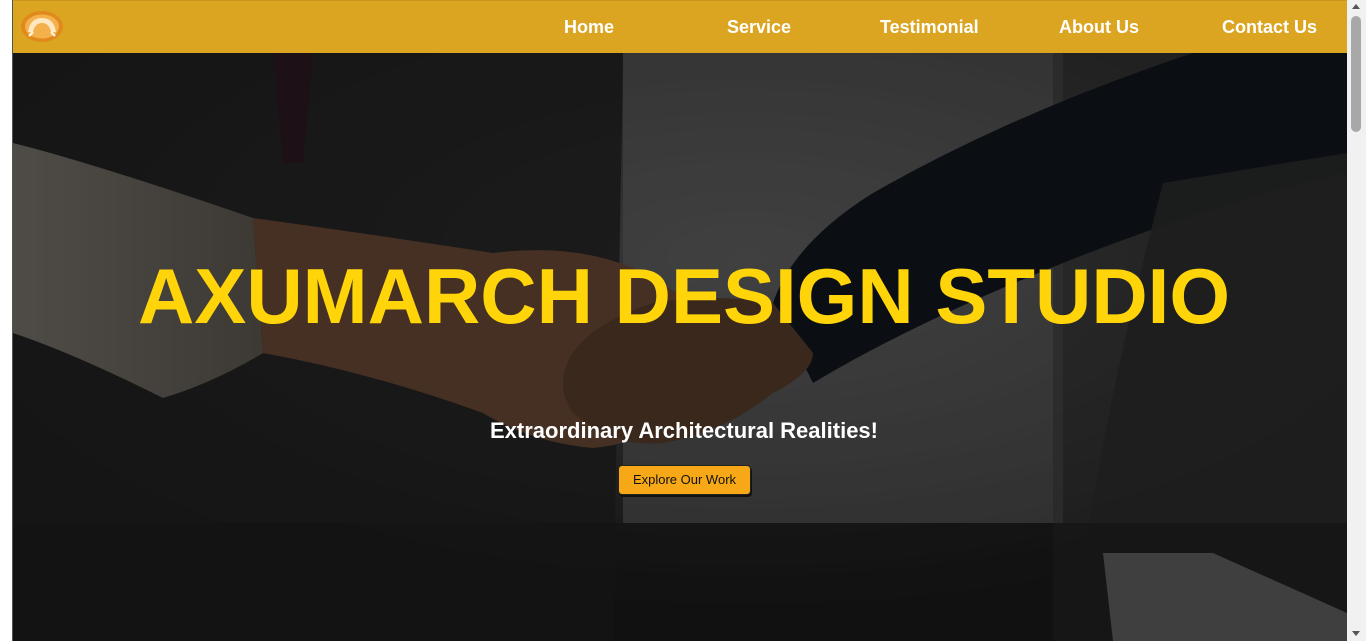 The height and width of the screenshot is (641, 1366). Describe the element at coordinates (1356, 6) in the screenshot. I see `scroll-up-arrow-icon` at that location.